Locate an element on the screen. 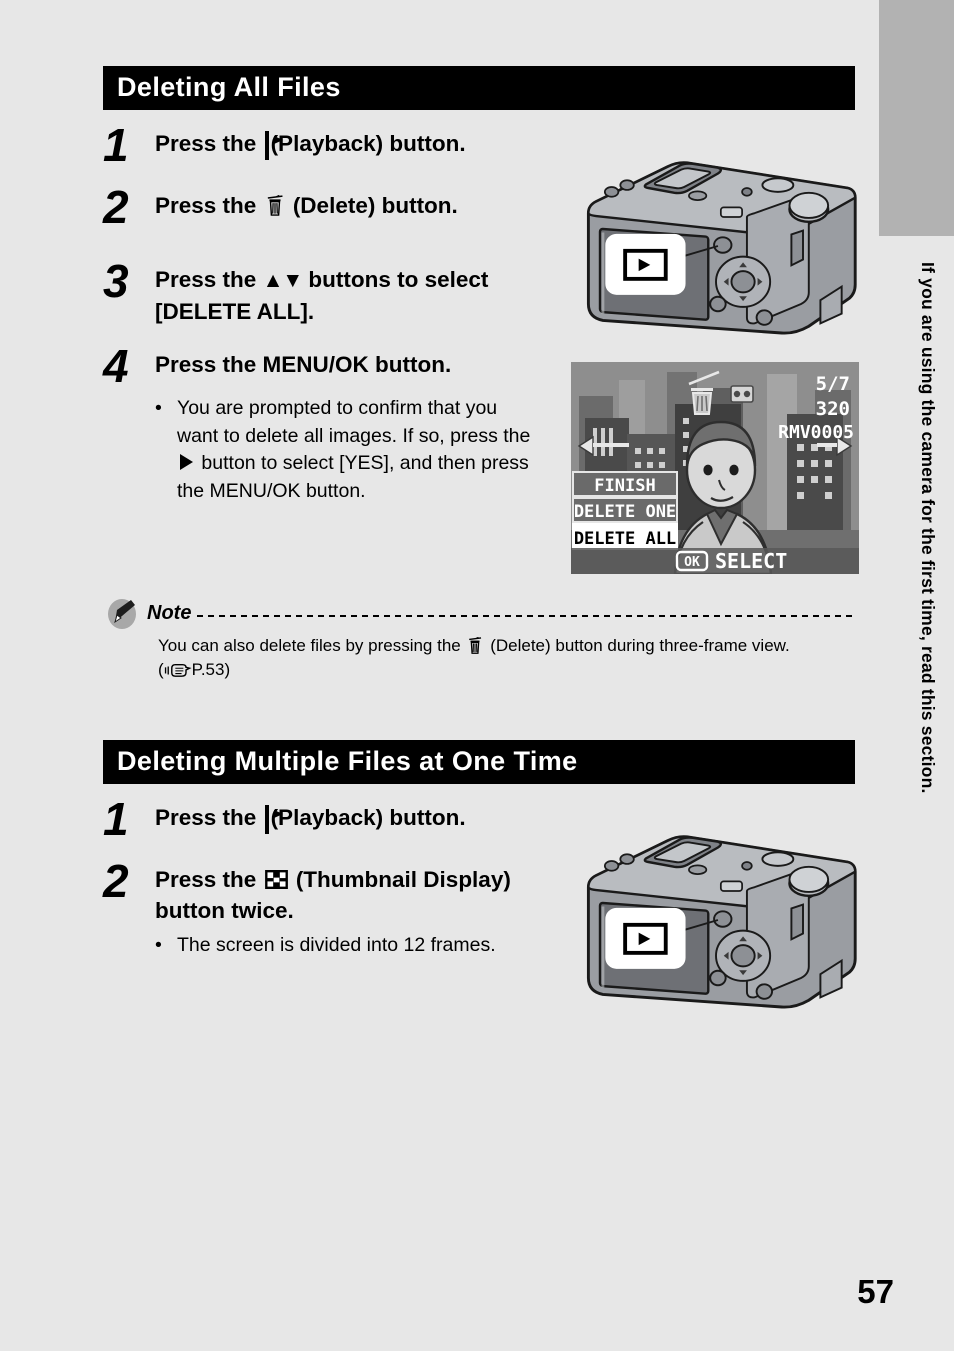  page-number: 57 is located at coordinates (875, 1291).